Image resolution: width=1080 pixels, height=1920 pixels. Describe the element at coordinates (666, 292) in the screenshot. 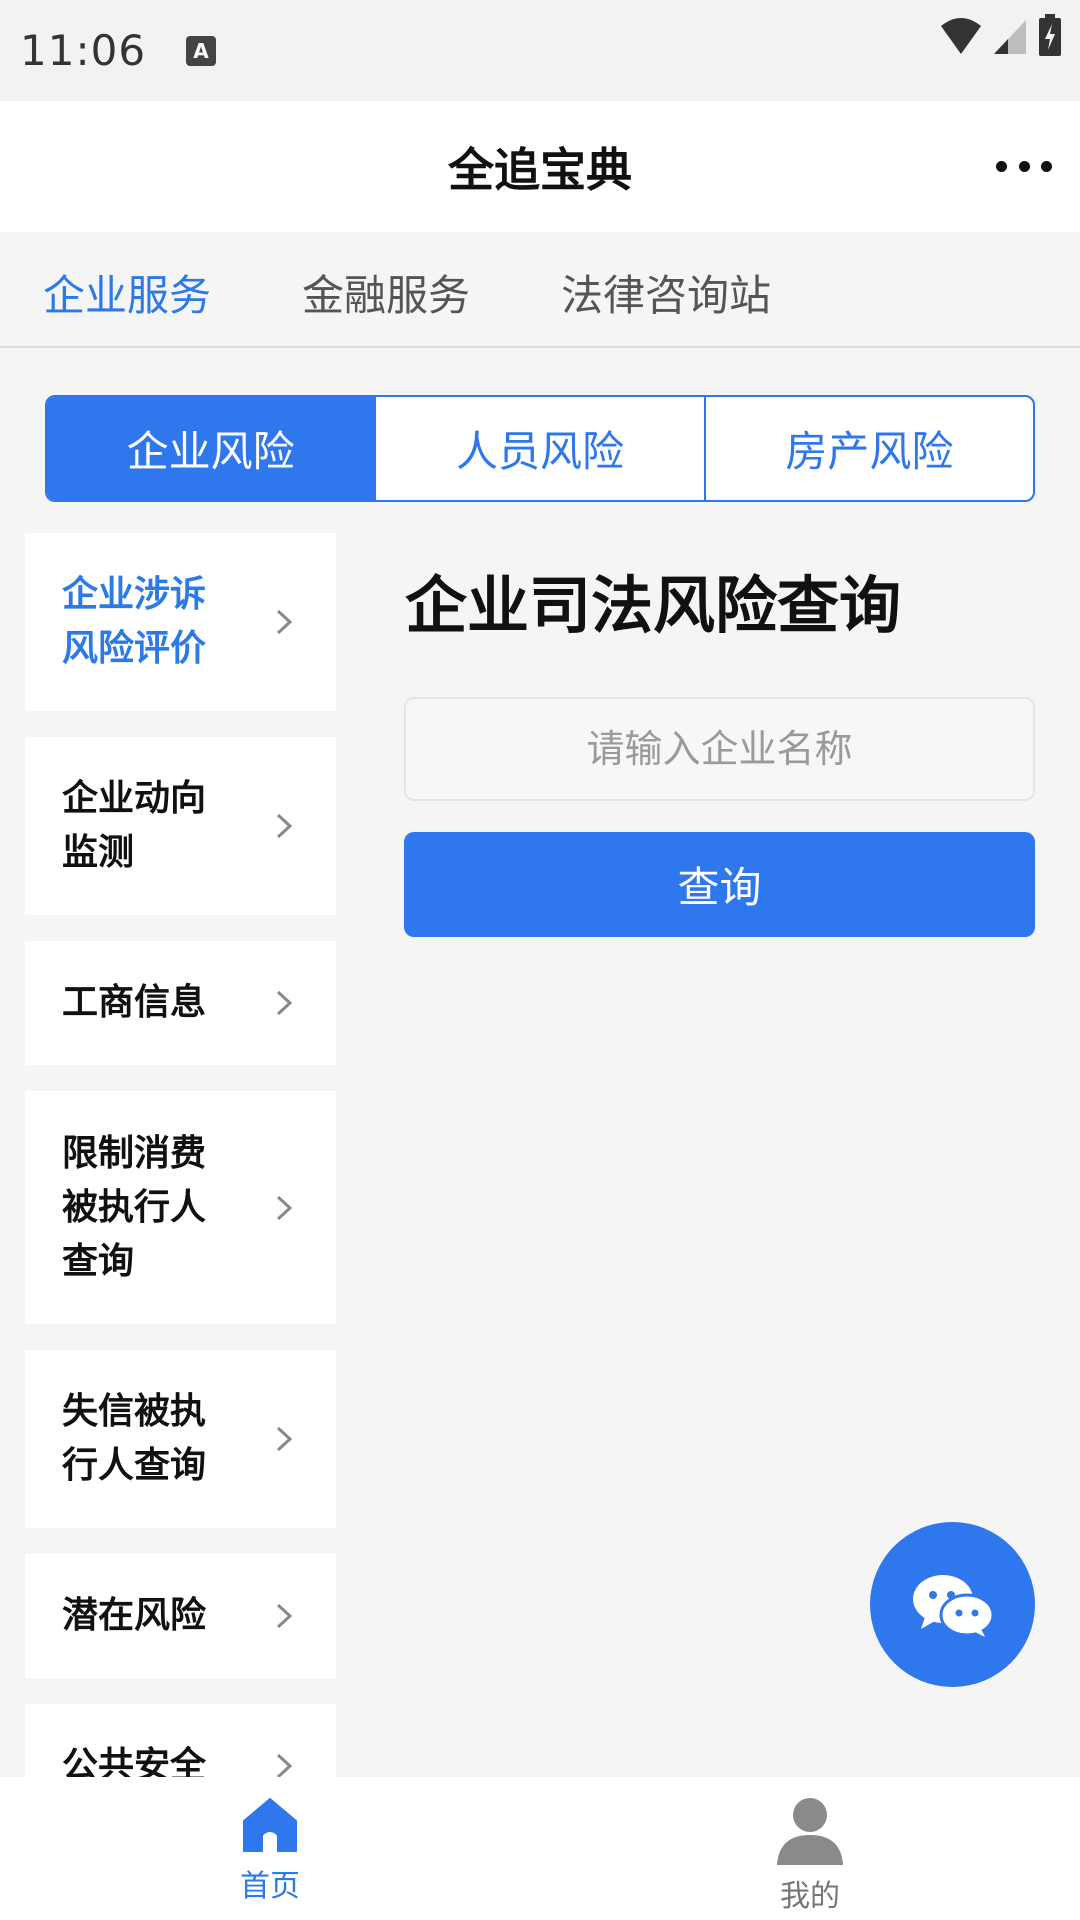

I see `tab-legal-consulting: 法律咨询站` at that location.